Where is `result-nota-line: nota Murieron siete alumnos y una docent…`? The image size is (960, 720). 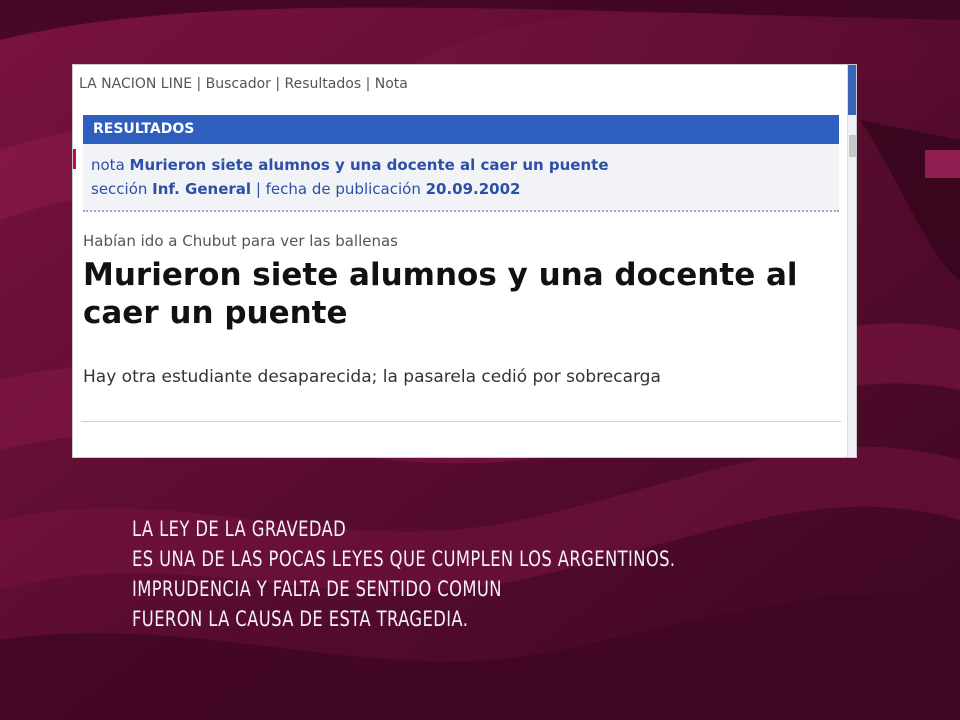
result-nota-line: nota Murieron siete alumnos y una docent… is located at coordinates (350, 165).